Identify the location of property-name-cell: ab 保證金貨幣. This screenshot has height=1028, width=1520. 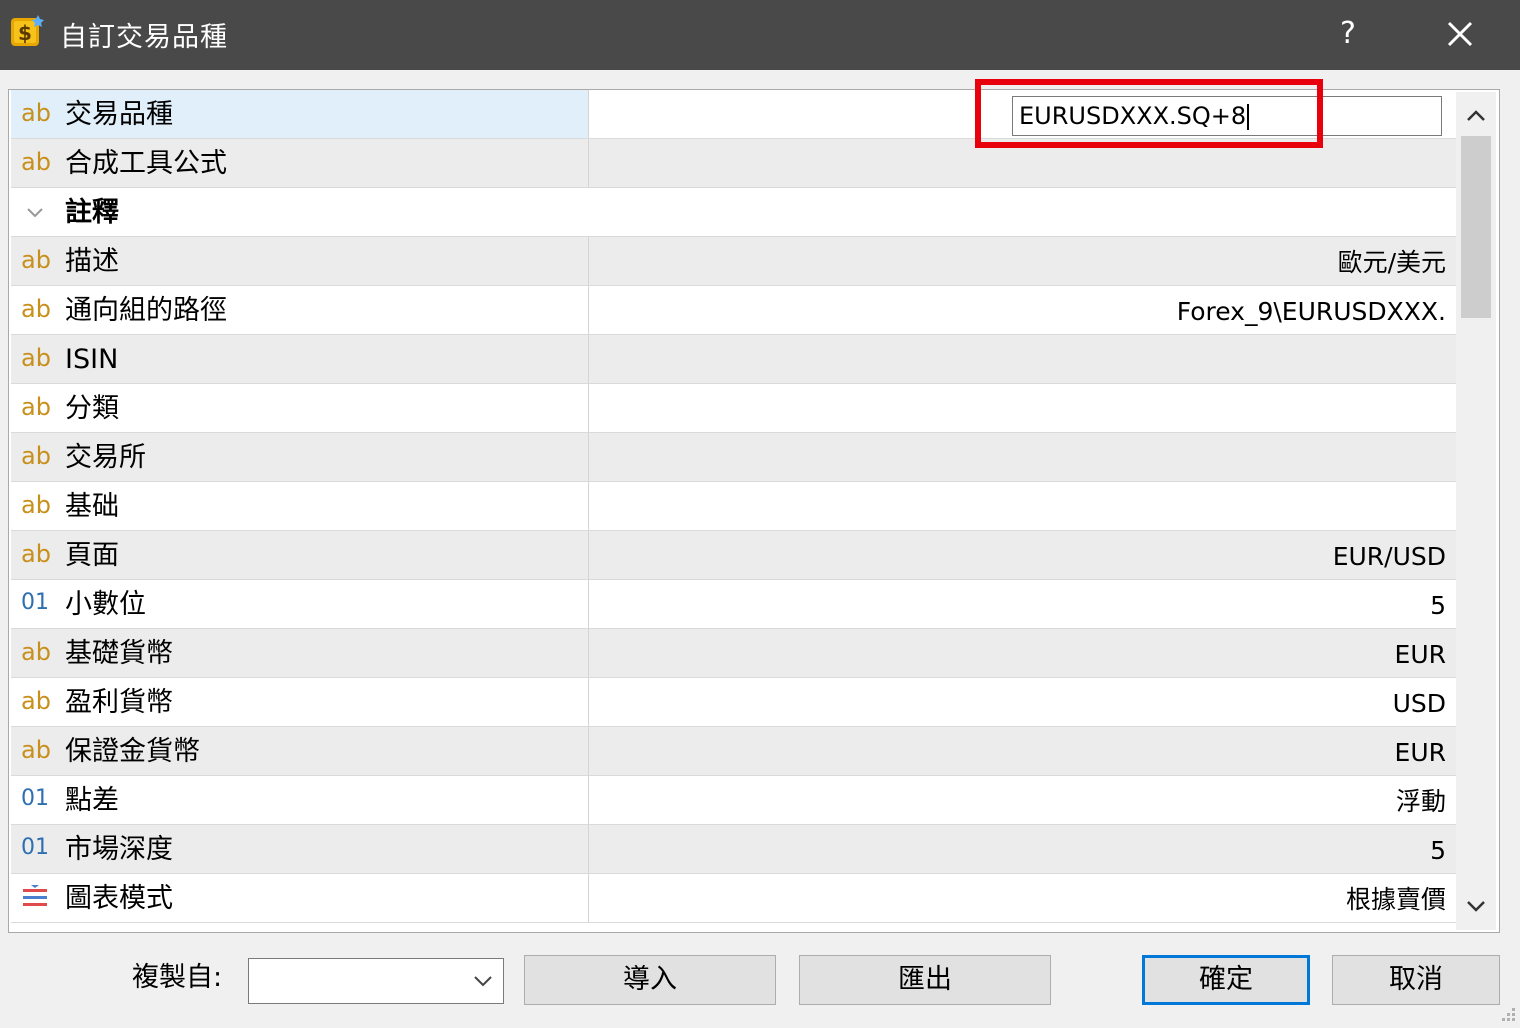
(299, 751).